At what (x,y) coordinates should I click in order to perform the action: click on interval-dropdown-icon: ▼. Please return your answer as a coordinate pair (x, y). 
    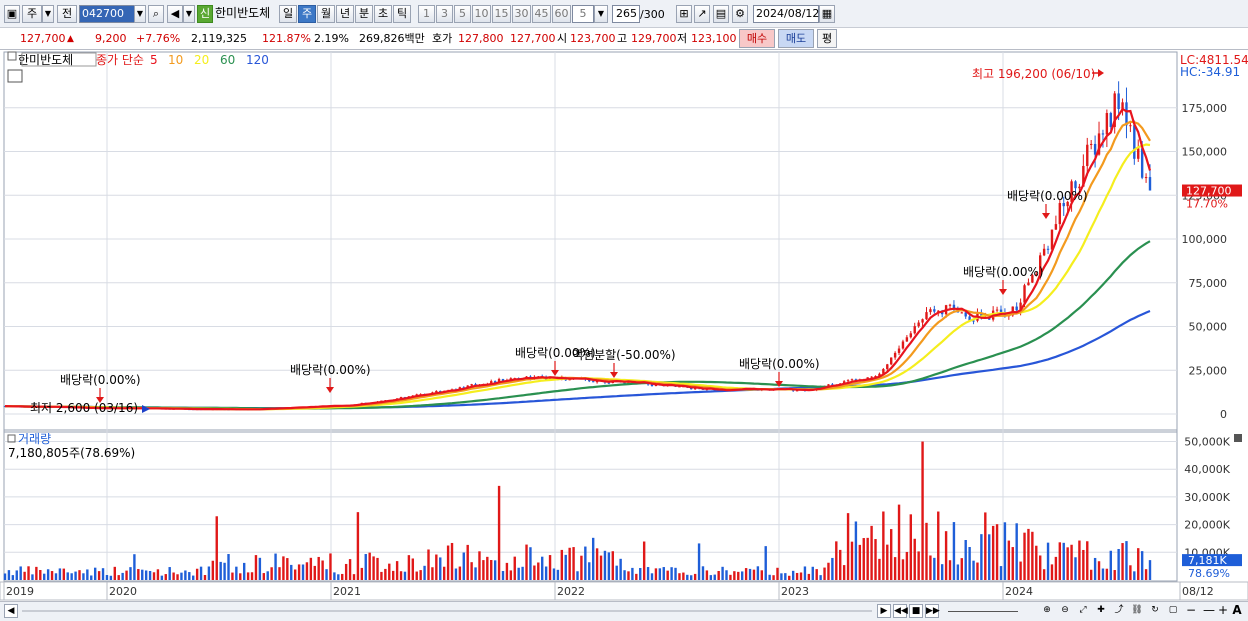
    Looking at the image, I should click on (601, 14).